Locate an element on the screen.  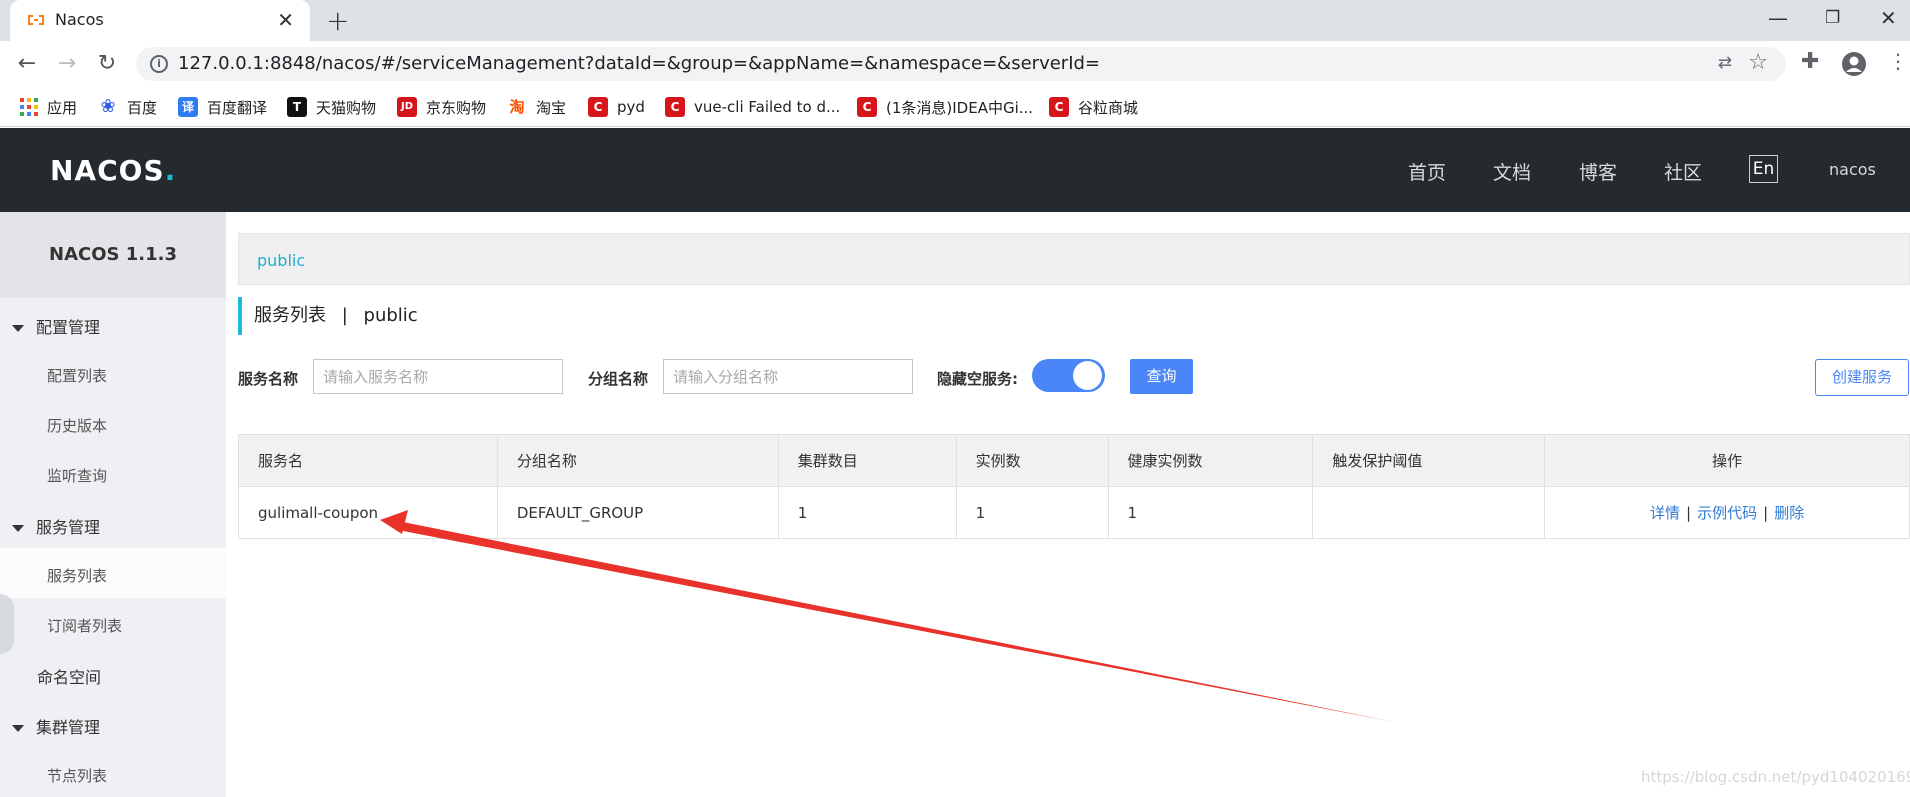
nacos-favicon-icon is located at coordinates (36, 20).